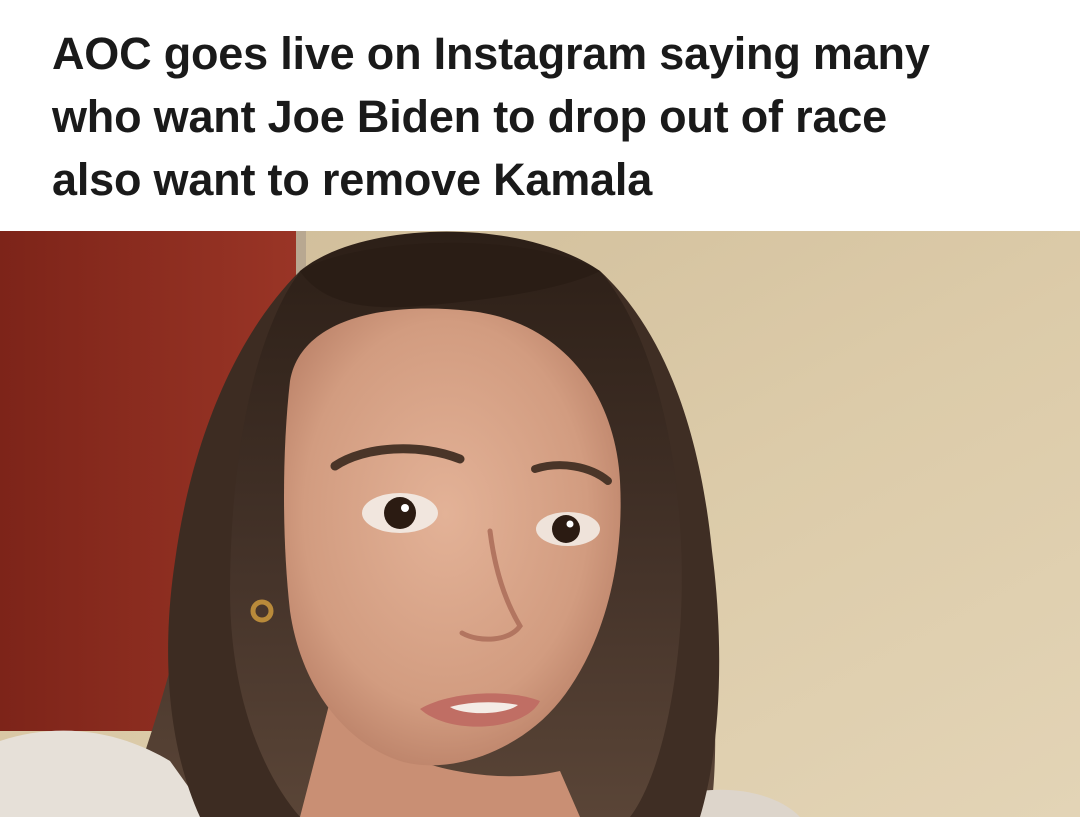 This screenshot has width=1080, height=817. Describe the element at coordinates (352, 179) in the screenshot. I see `headline-line-3: also want to remove Kamala` at that location.